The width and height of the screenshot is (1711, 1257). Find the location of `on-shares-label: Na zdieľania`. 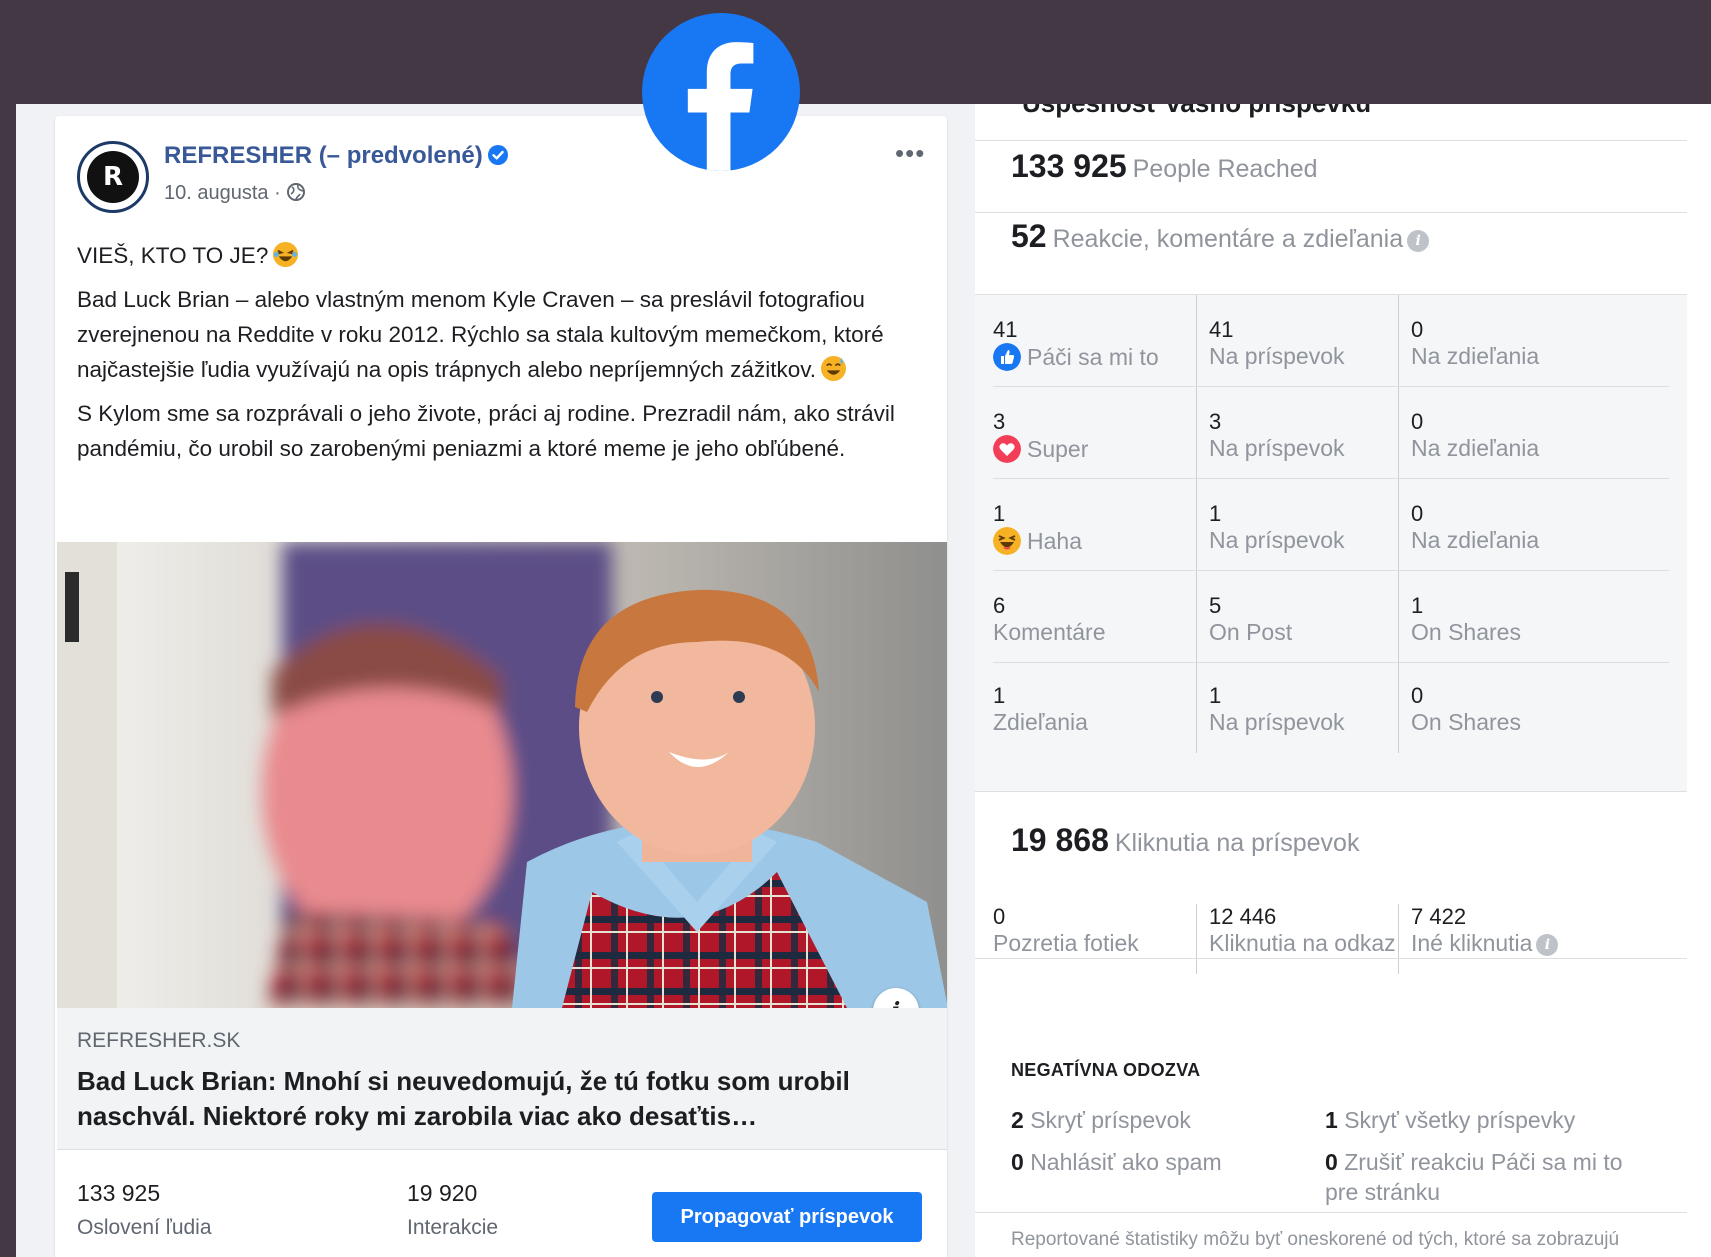

on-shares-label: Na zdieľania is located at coordinates (1475, 356).